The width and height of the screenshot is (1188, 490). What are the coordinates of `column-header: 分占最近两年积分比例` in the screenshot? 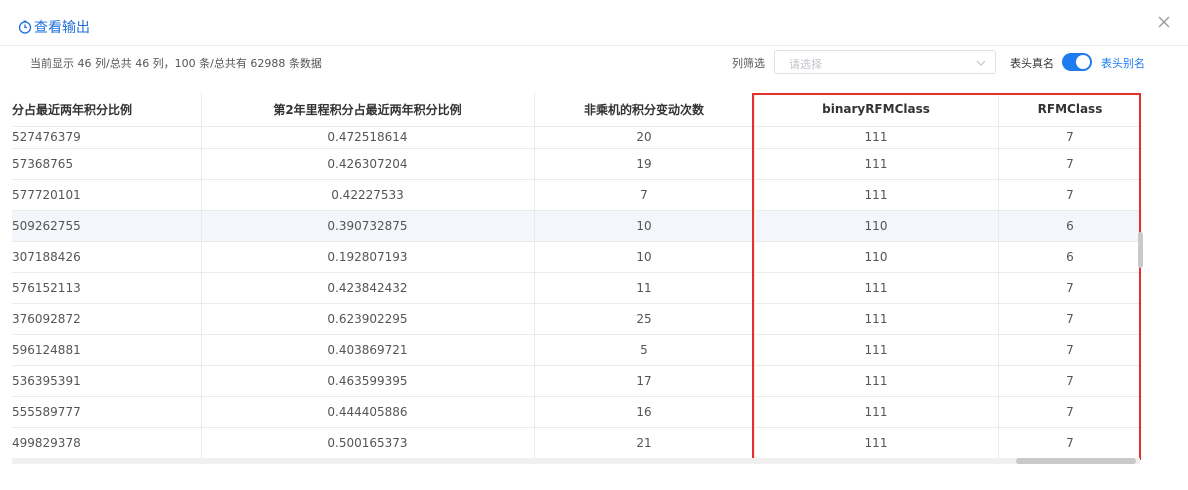 It's located at (107, 110).